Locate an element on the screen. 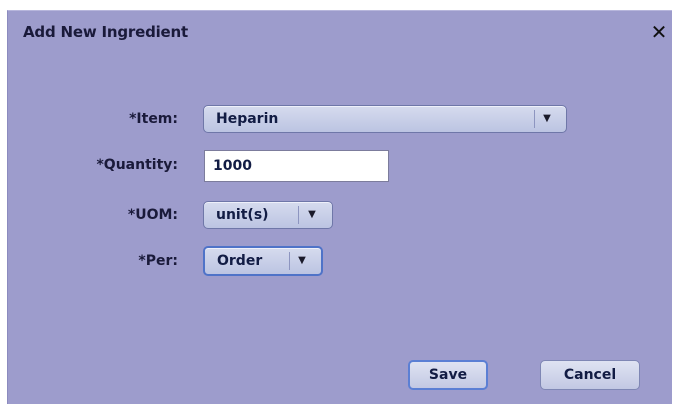 Image resolution: width=676 pixels, height=408 pixels. uom-select: unit(s) ▼ is located at coordinates (268, 215).